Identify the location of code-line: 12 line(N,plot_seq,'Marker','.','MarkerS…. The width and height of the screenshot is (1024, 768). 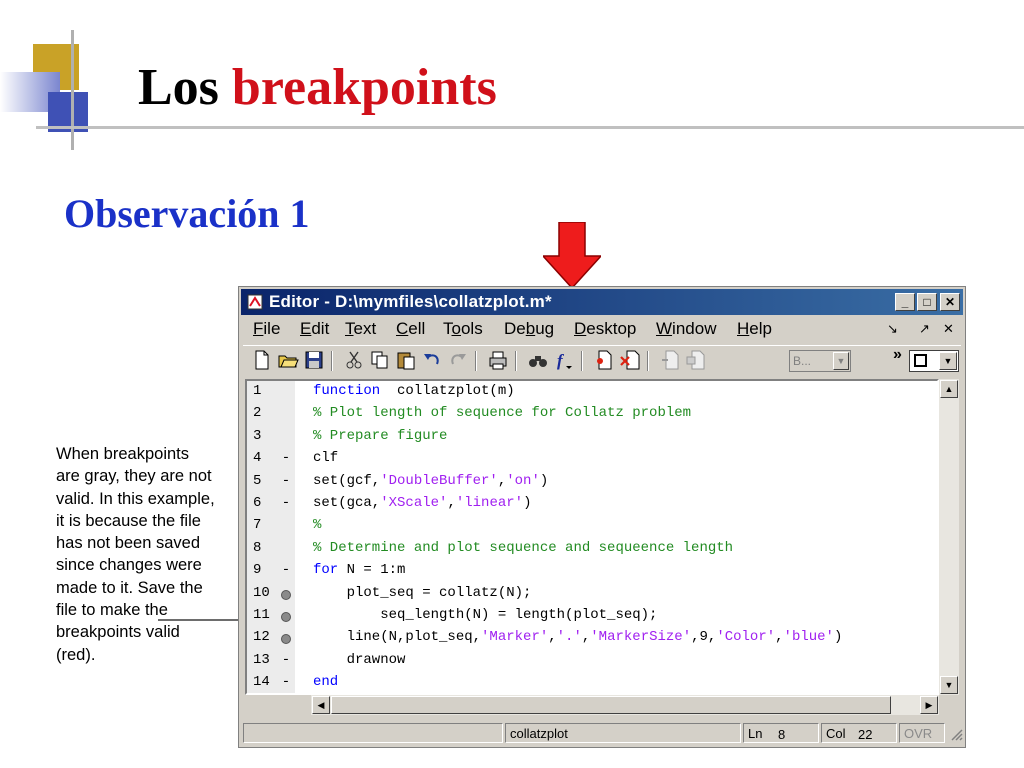
(592, 640).